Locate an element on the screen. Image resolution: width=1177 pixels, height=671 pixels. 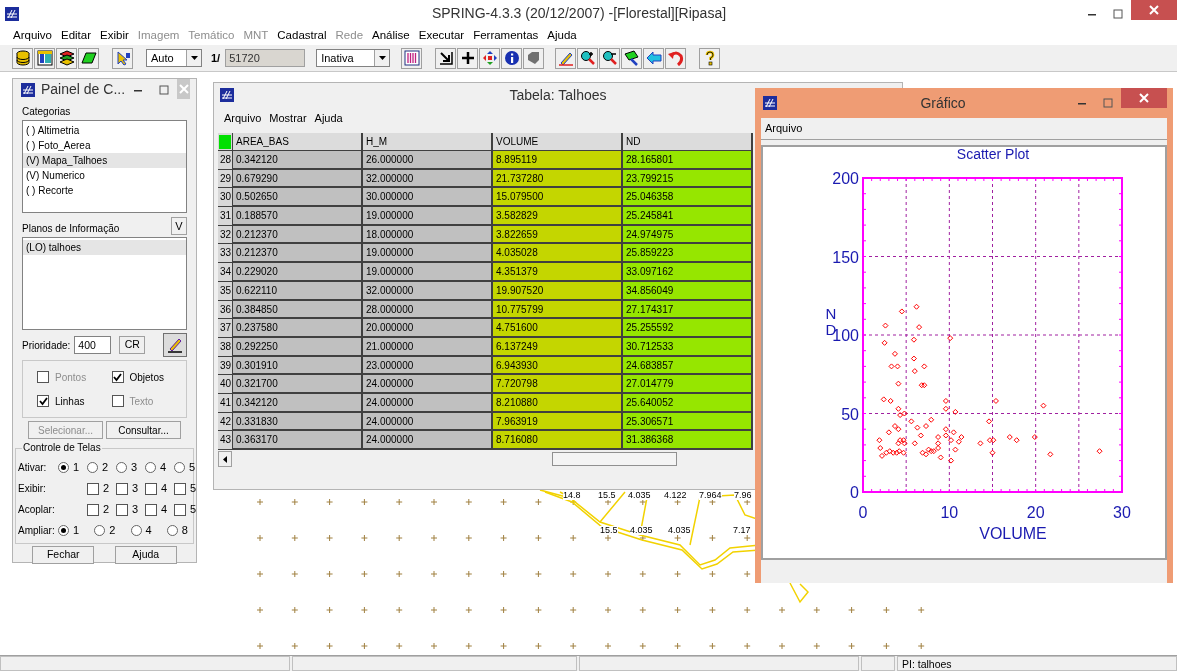
view-button: V is located at coordinates (179, 226).